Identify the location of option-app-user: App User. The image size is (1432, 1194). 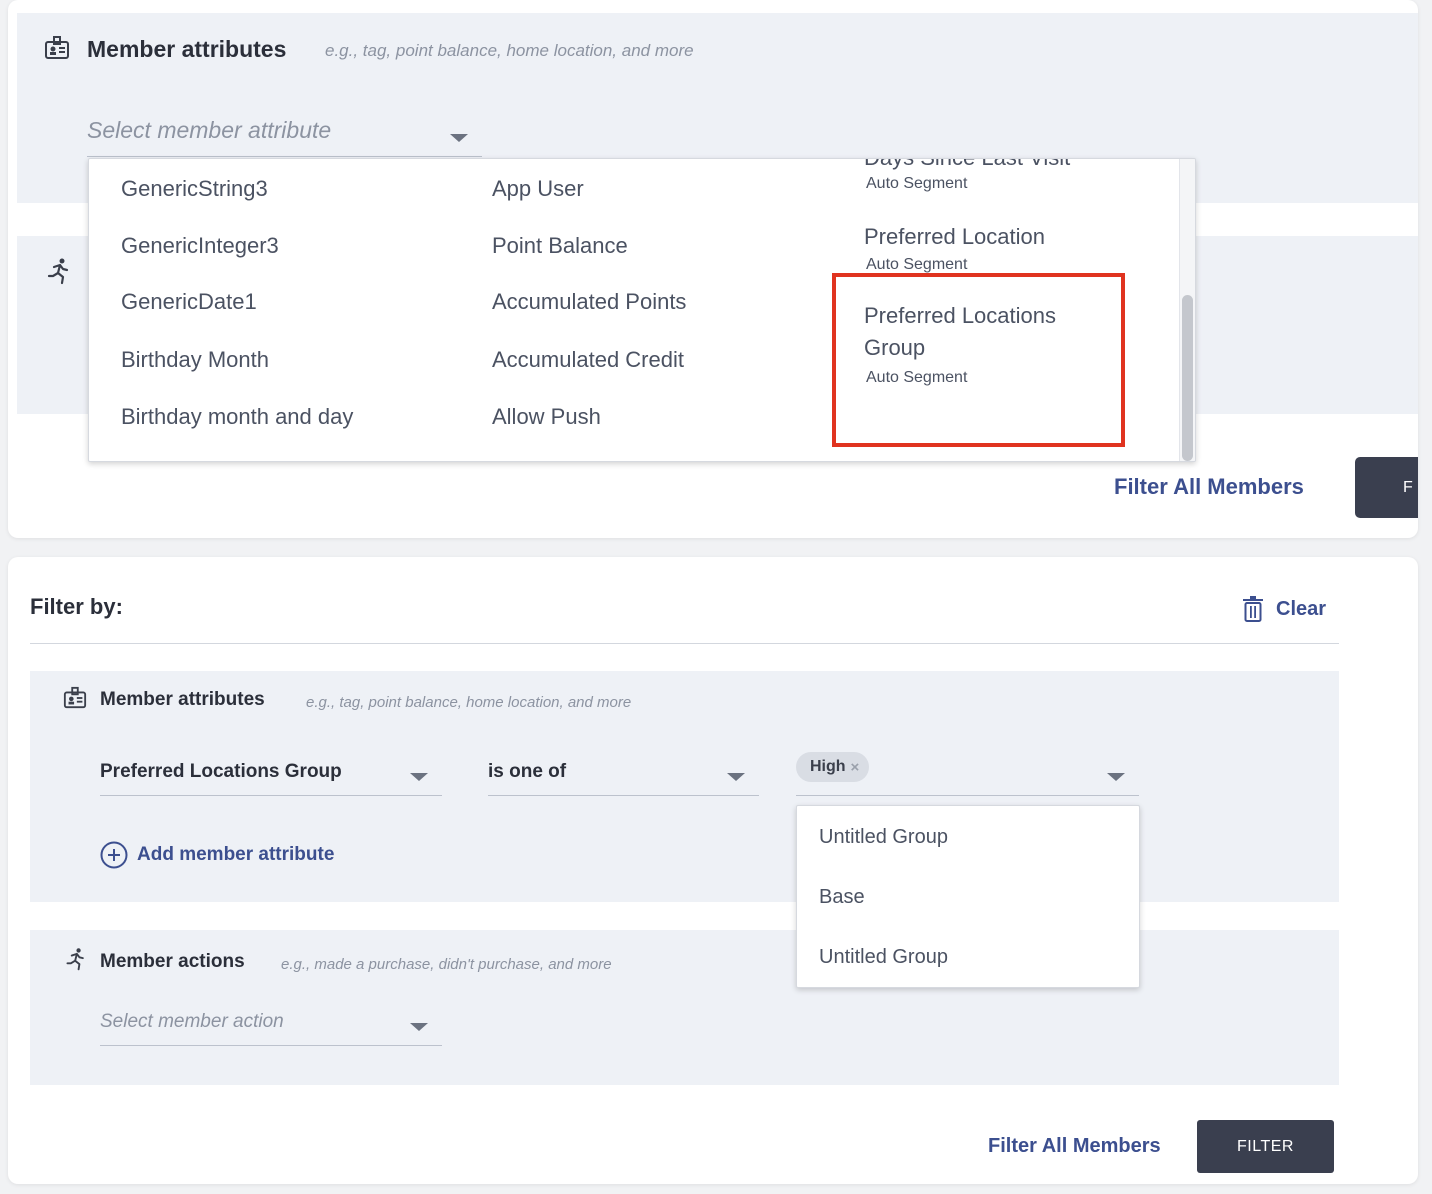
(538, 189).